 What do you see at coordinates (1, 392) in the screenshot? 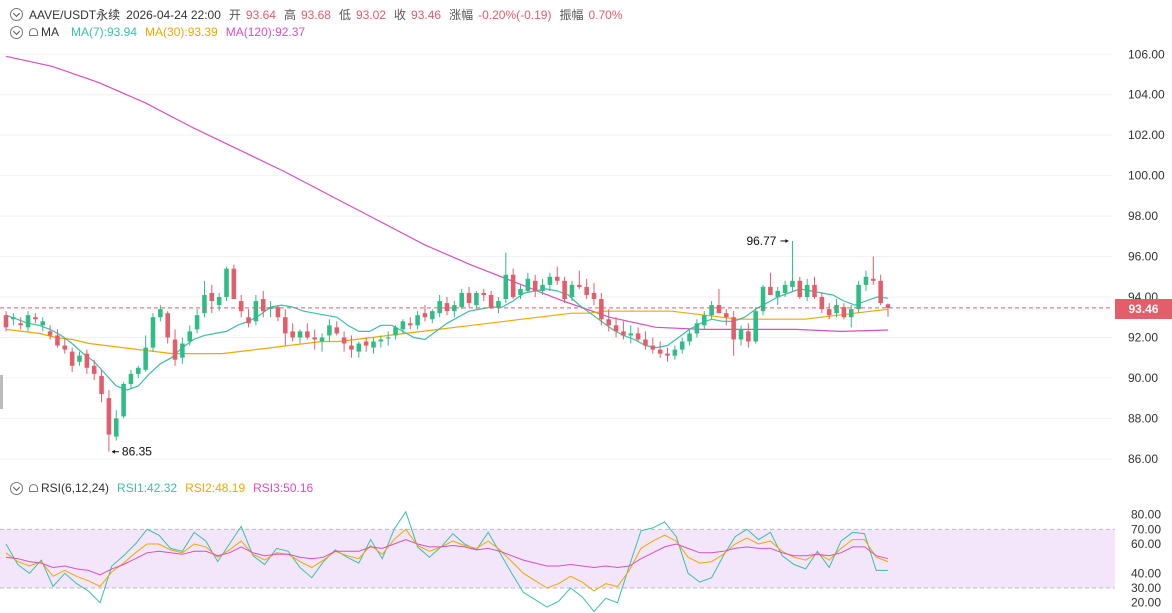
I see `scroll-handle` at bounding box center [1, 392].